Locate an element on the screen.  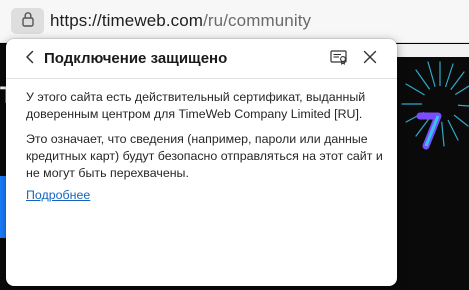
close-button is located at coordinates (370, 59).